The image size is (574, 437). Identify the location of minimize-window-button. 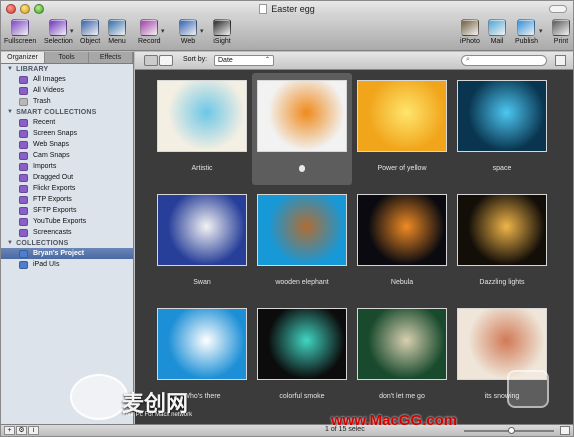
(25, 9).